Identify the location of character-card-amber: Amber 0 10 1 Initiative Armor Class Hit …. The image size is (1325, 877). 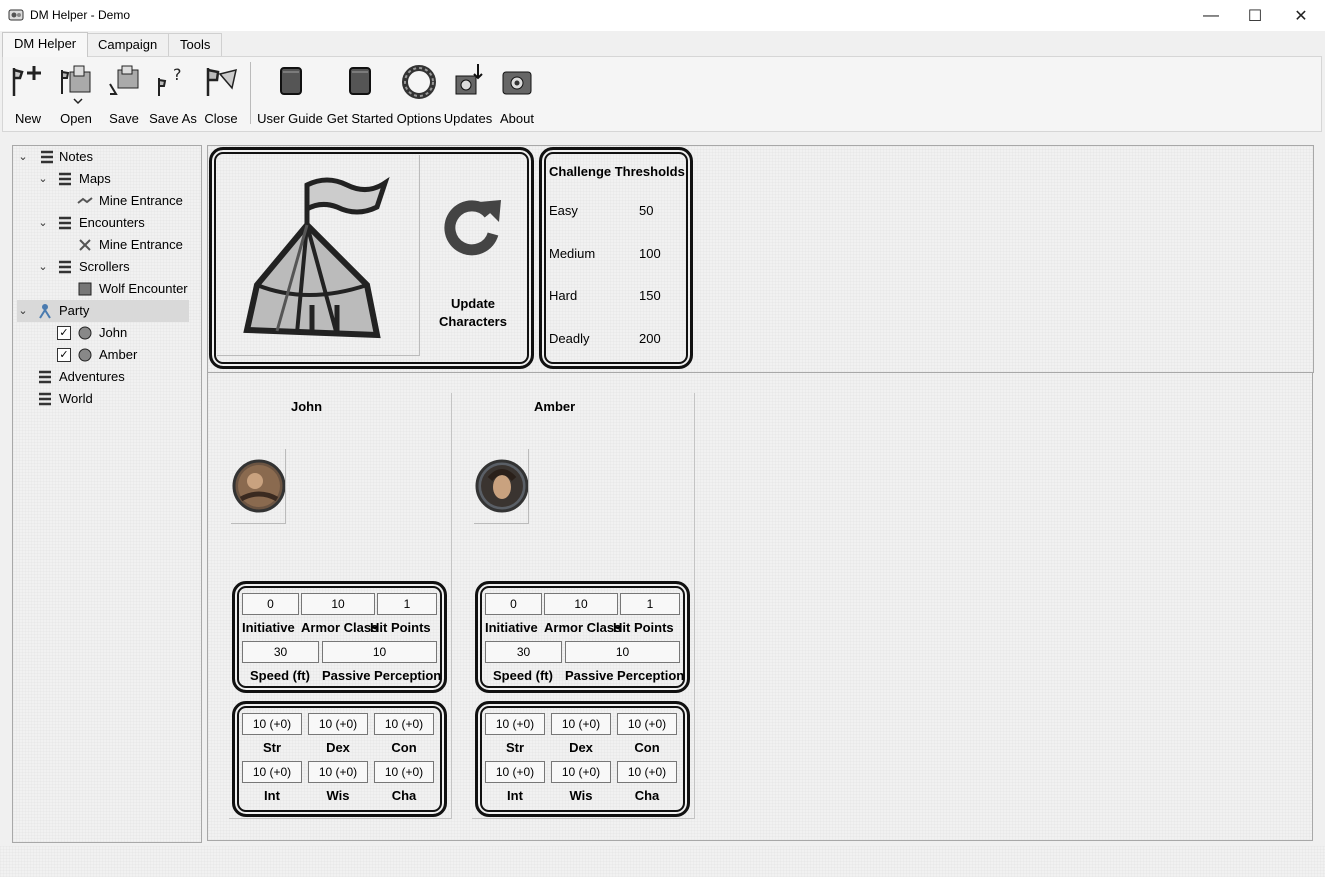
(583, 606).